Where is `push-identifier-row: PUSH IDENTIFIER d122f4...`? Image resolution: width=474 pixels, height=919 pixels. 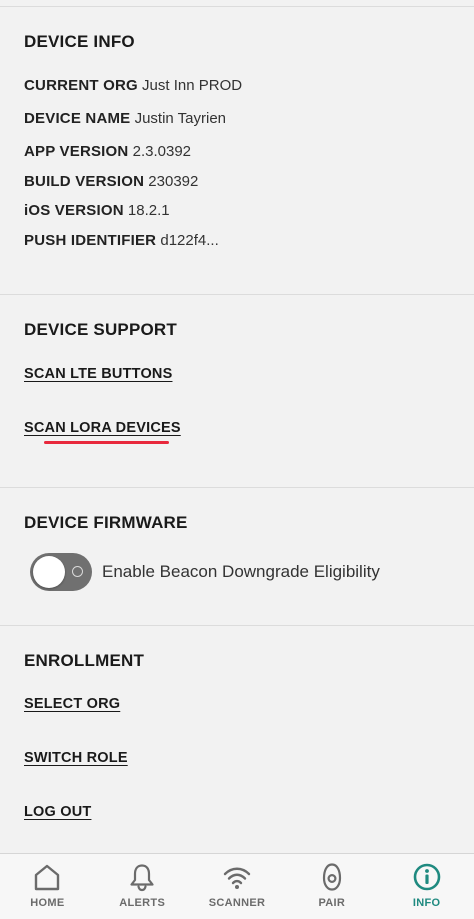
push-identifier-row: PUSH IDENTIFIER d122f4... is located at coordinates (121, 240).